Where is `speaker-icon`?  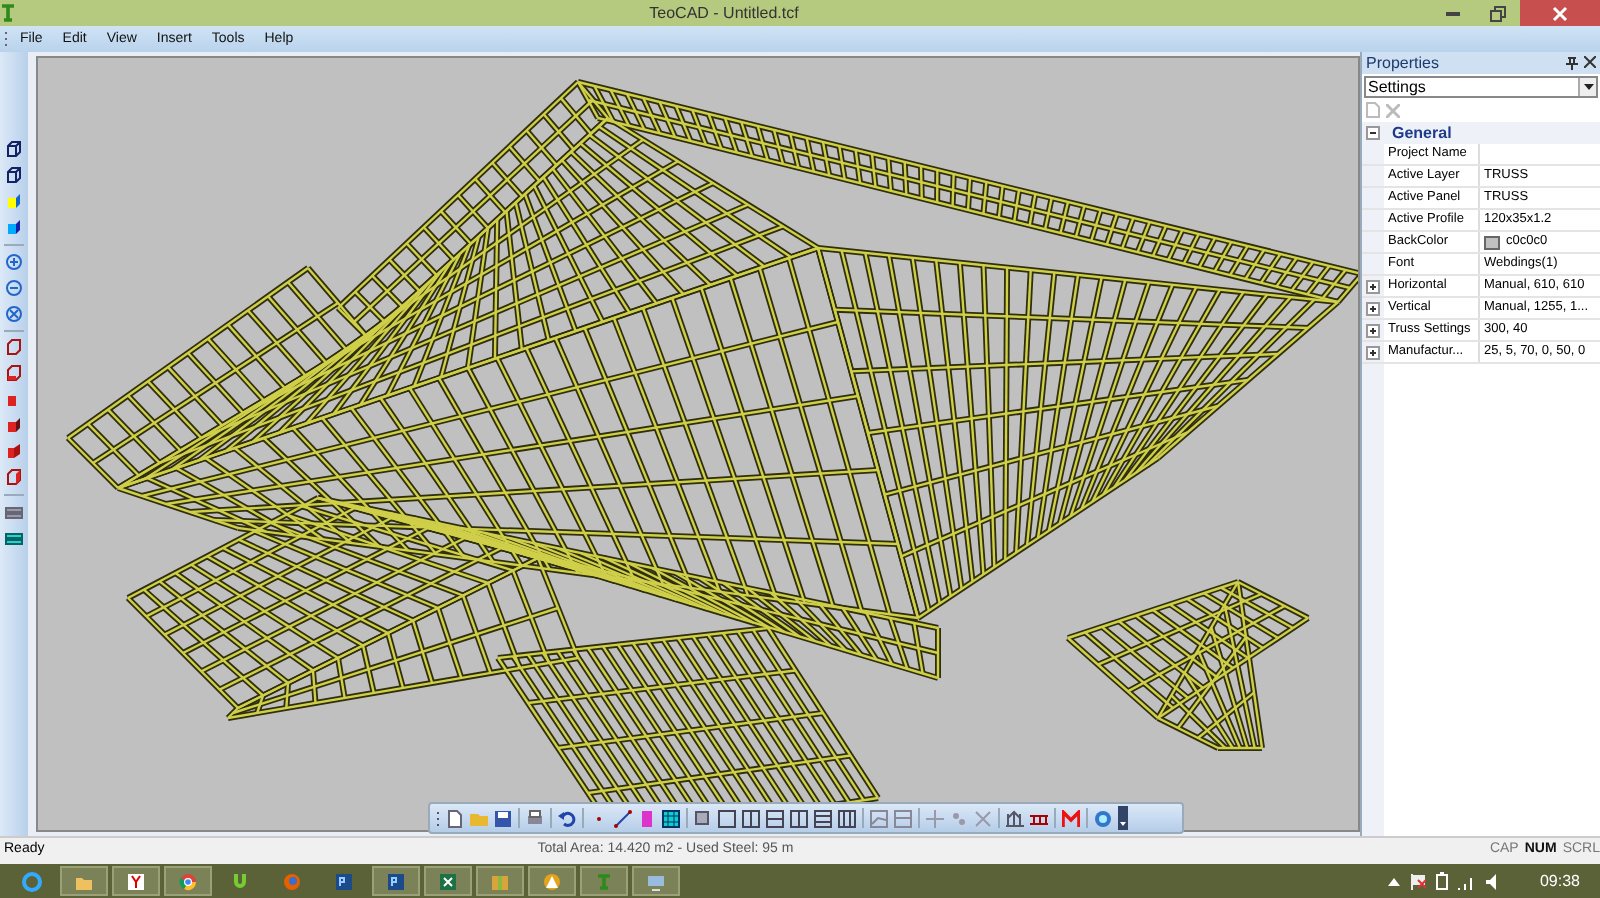 speaker-icon is located at coordinates (1493, 881).